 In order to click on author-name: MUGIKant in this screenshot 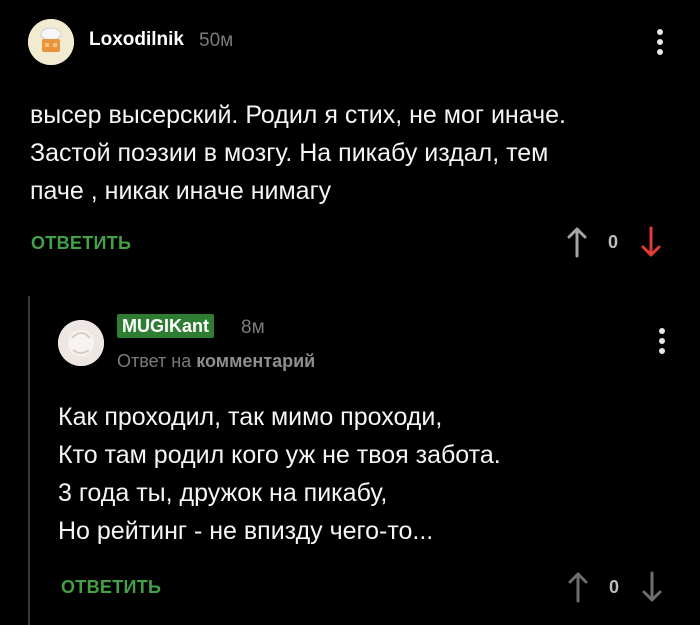, I will do `click(165, 326)`.